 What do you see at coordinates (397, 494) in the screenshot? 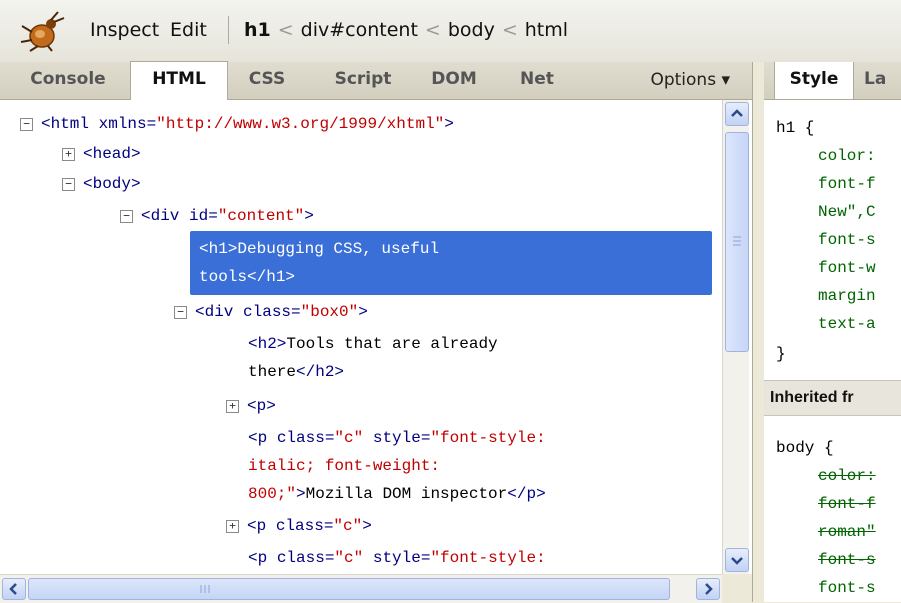
I see `tree-node-p-styled-cont: 800;">Mozilla DOM inspector</p>` at bounding box center [397, 494].